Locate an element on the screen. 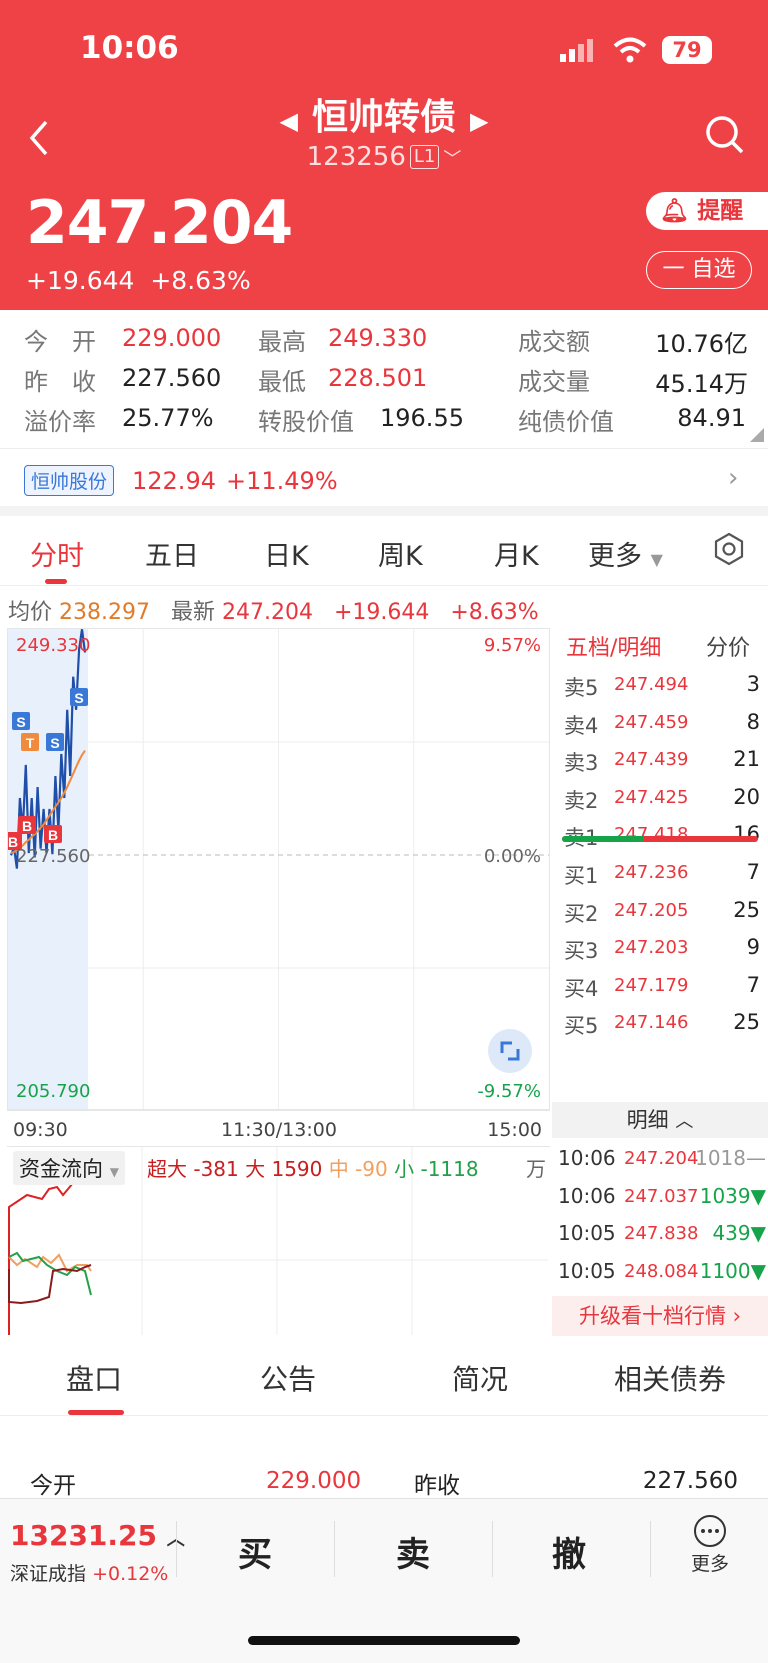 This screenshot has width=768, height=1663. home-indicator is located at coordinates (384, 1640).